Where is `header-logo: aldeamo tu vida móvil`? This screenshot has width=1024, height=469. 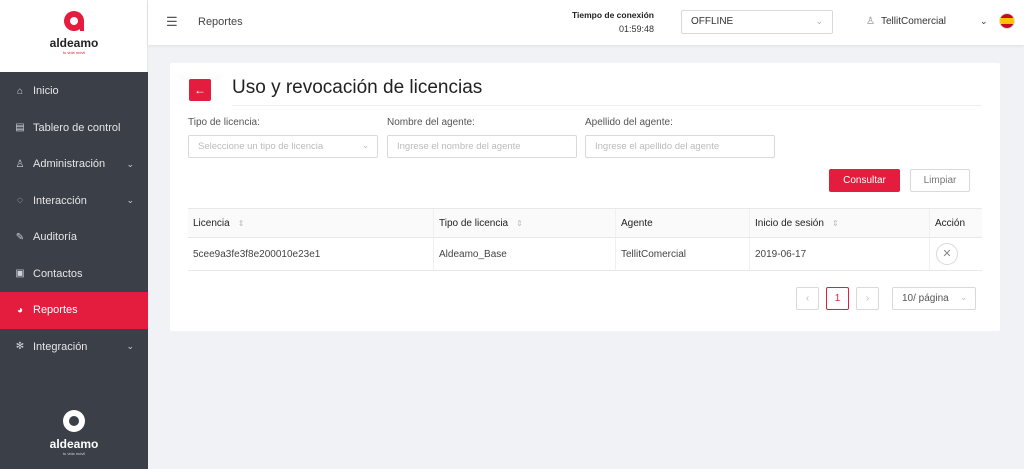 header-logo: aldeamo tu vida móvil is located at coordinates (74, 36).